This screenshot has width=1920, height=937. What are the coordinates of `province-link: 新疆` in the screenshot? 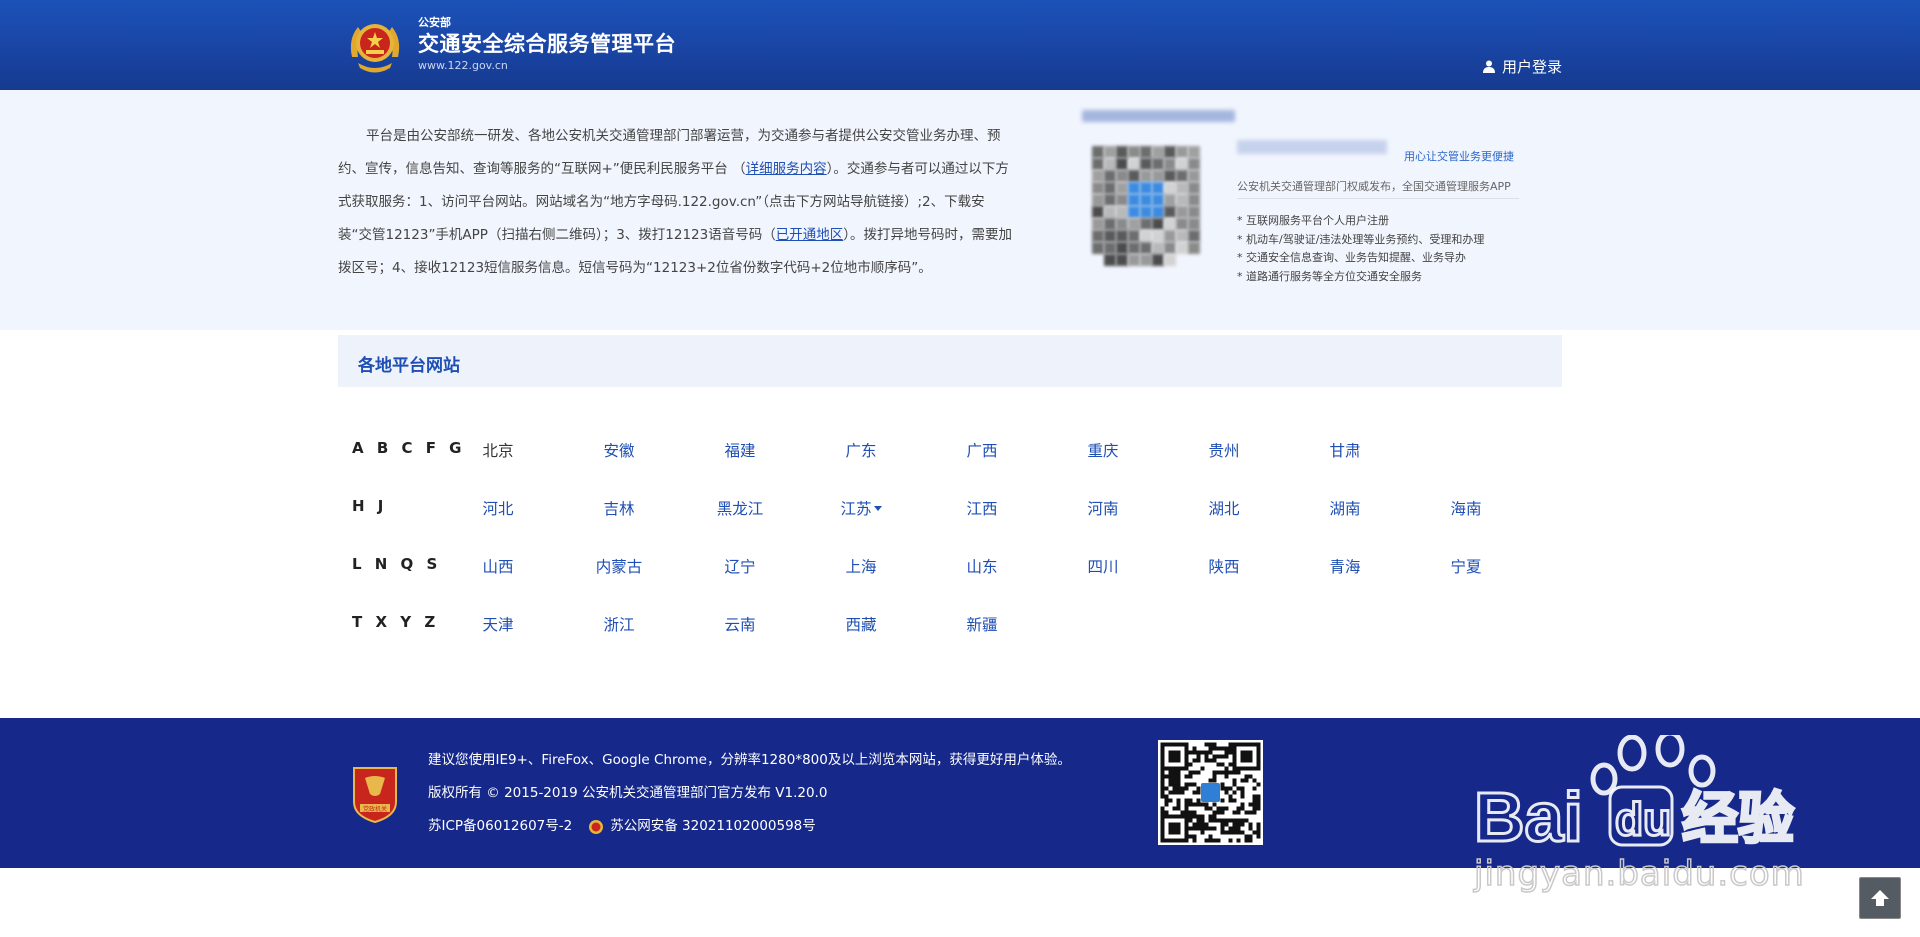 It's located at (982, 624).